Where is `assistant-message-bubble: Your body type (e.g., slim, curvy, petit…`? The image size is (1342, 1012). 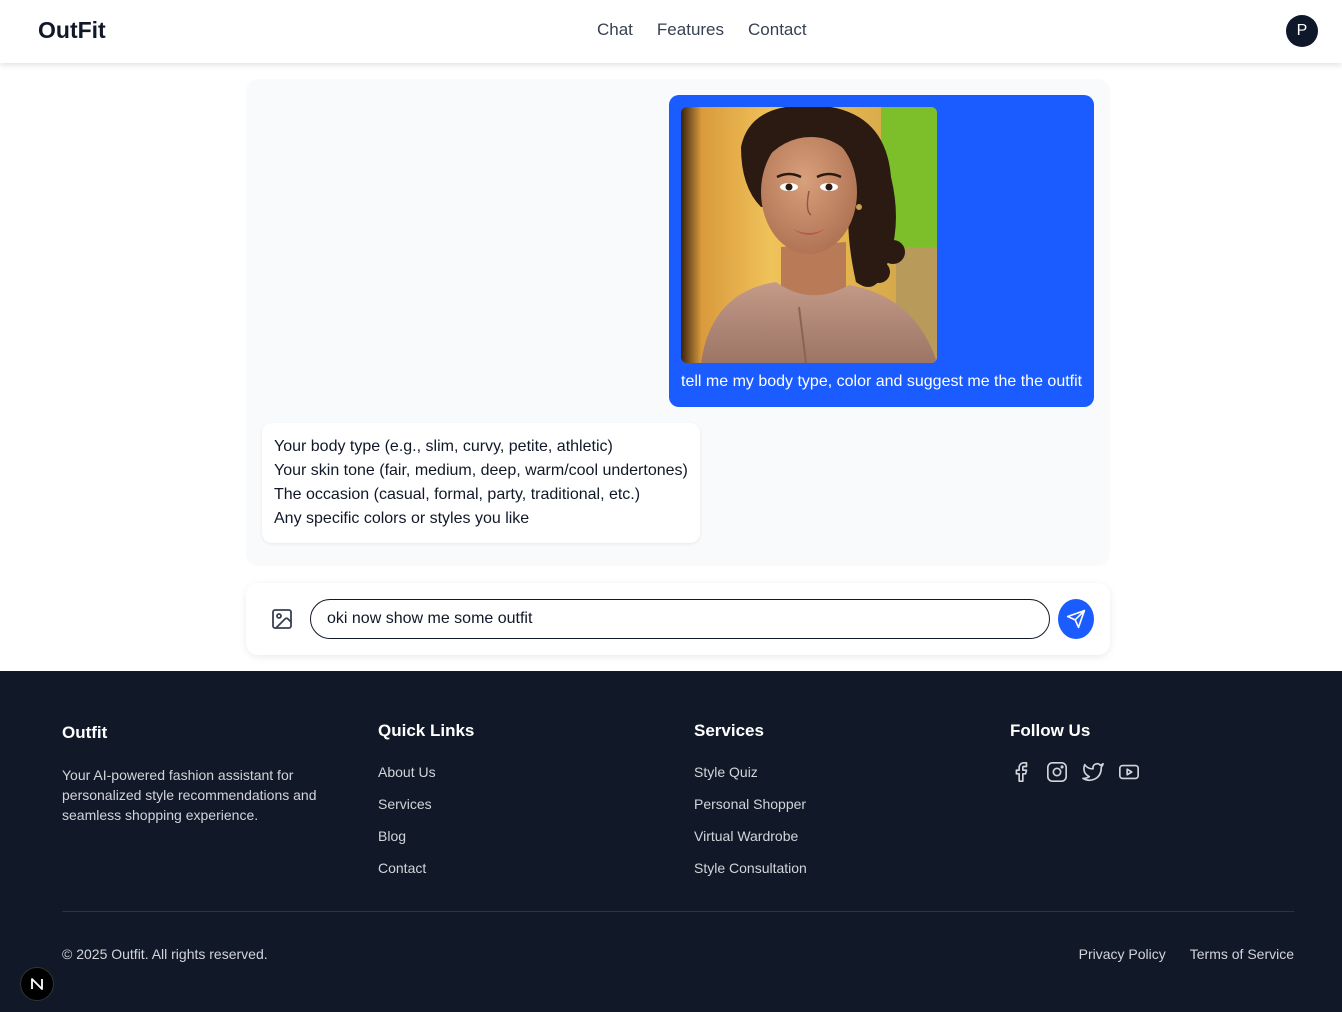
assistant-message-bubble: Your body type (e.g., slim, curvy, petit… is located at coordinates (481, 483).